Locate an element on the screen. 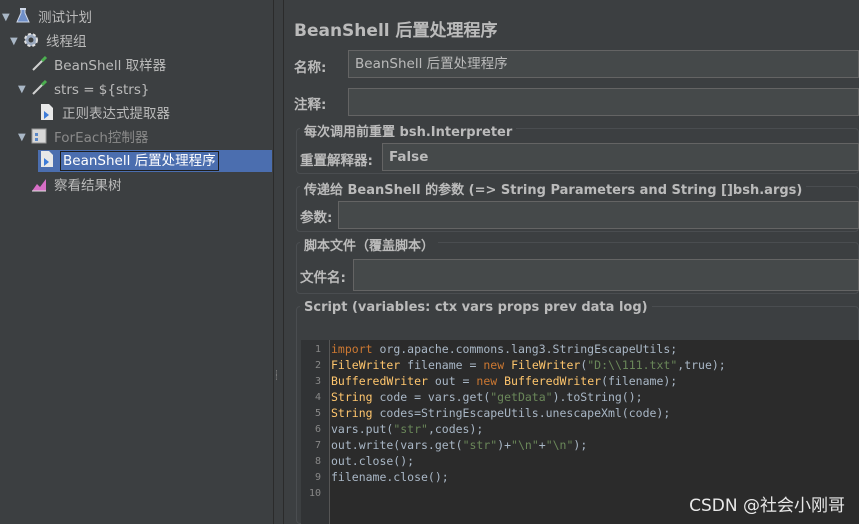  line-number-gutter: 1 2 3 4 5 6 7 8 9 10 is located at coordinates (315, 432).